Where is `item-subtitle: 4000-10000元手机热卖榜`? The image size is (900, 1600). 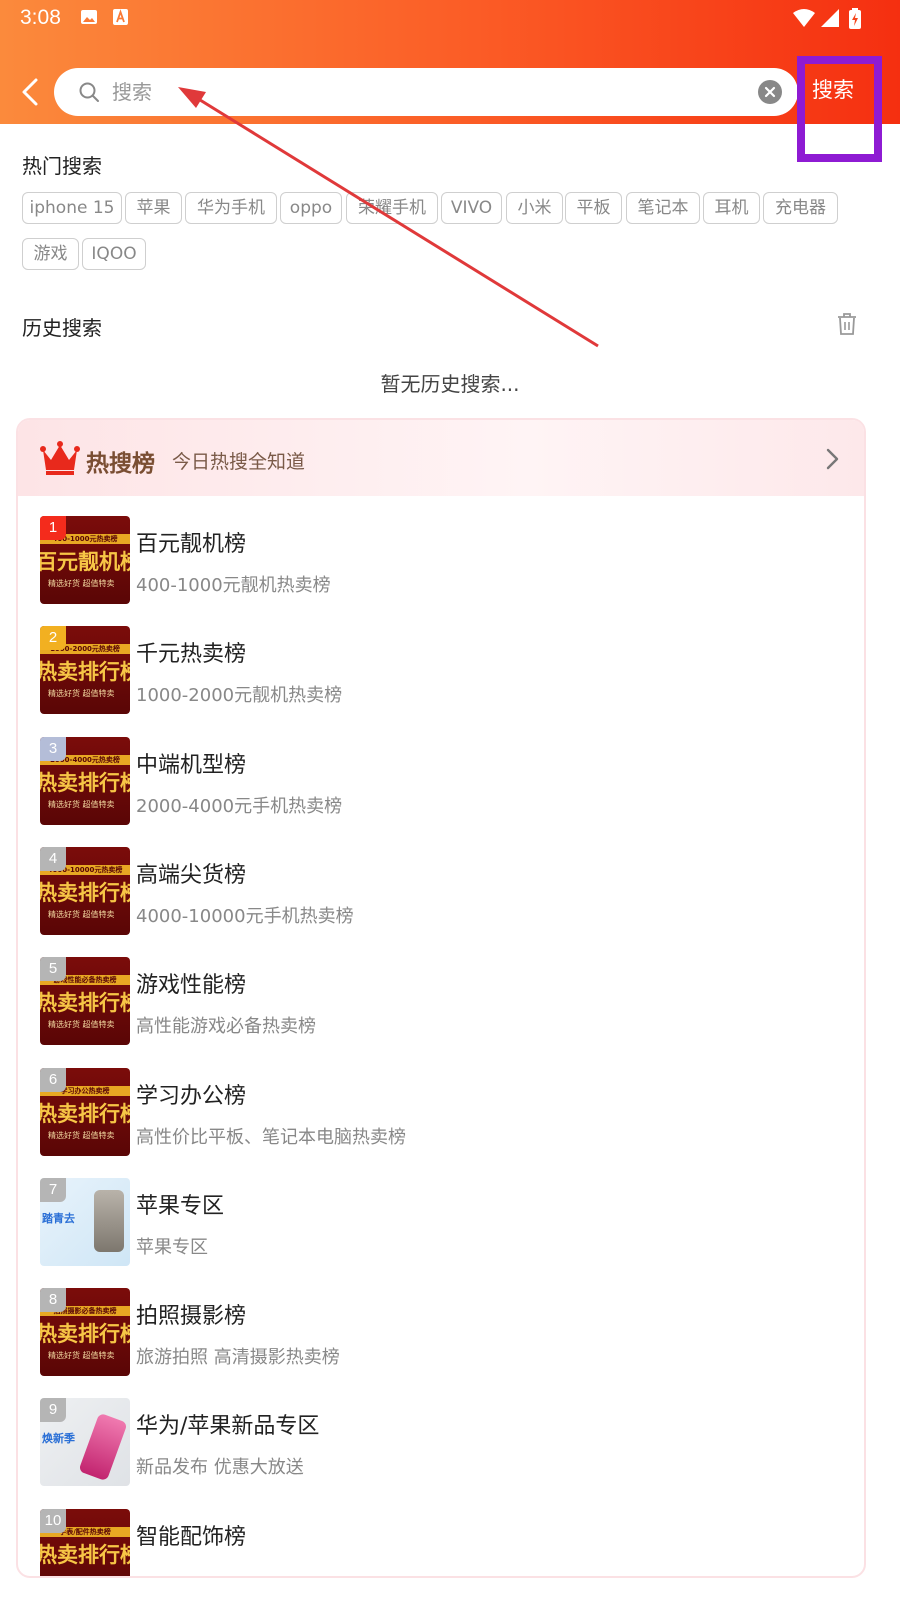 item-subtitle: 4000-10000元手机热卖榜 is located at coordinates (245, 916).